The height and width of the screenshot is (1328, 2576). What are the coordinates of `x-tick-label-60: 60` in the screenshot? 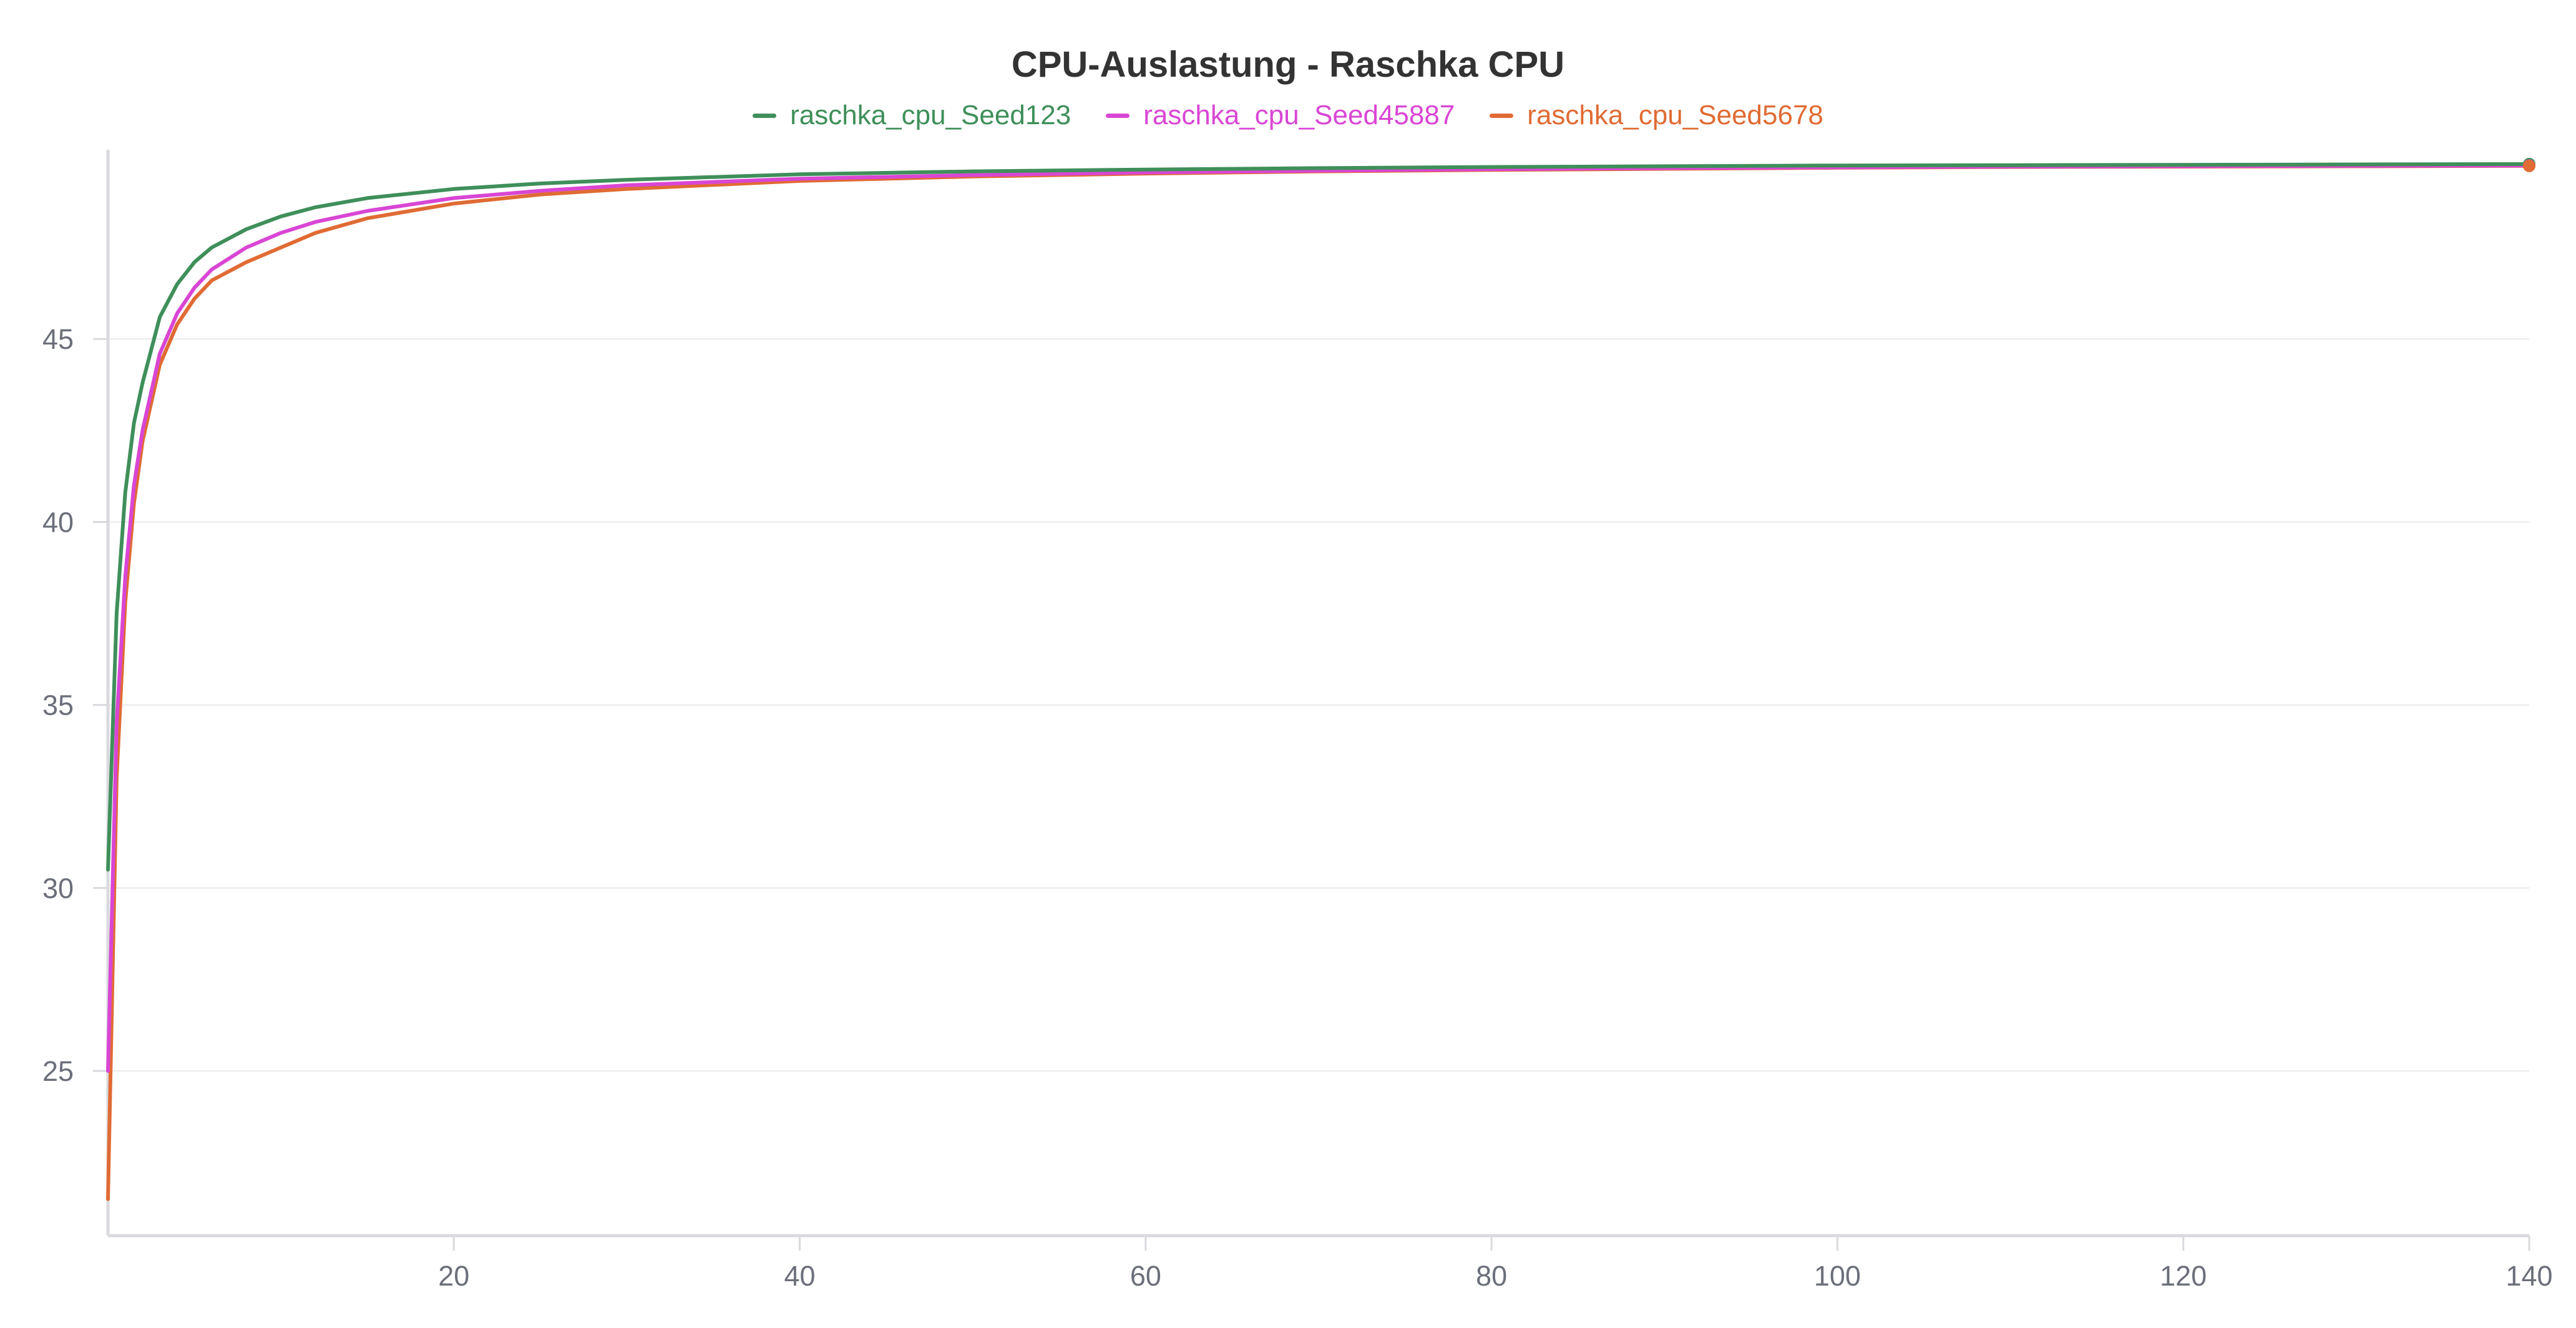 It's located at (1145, 1276).